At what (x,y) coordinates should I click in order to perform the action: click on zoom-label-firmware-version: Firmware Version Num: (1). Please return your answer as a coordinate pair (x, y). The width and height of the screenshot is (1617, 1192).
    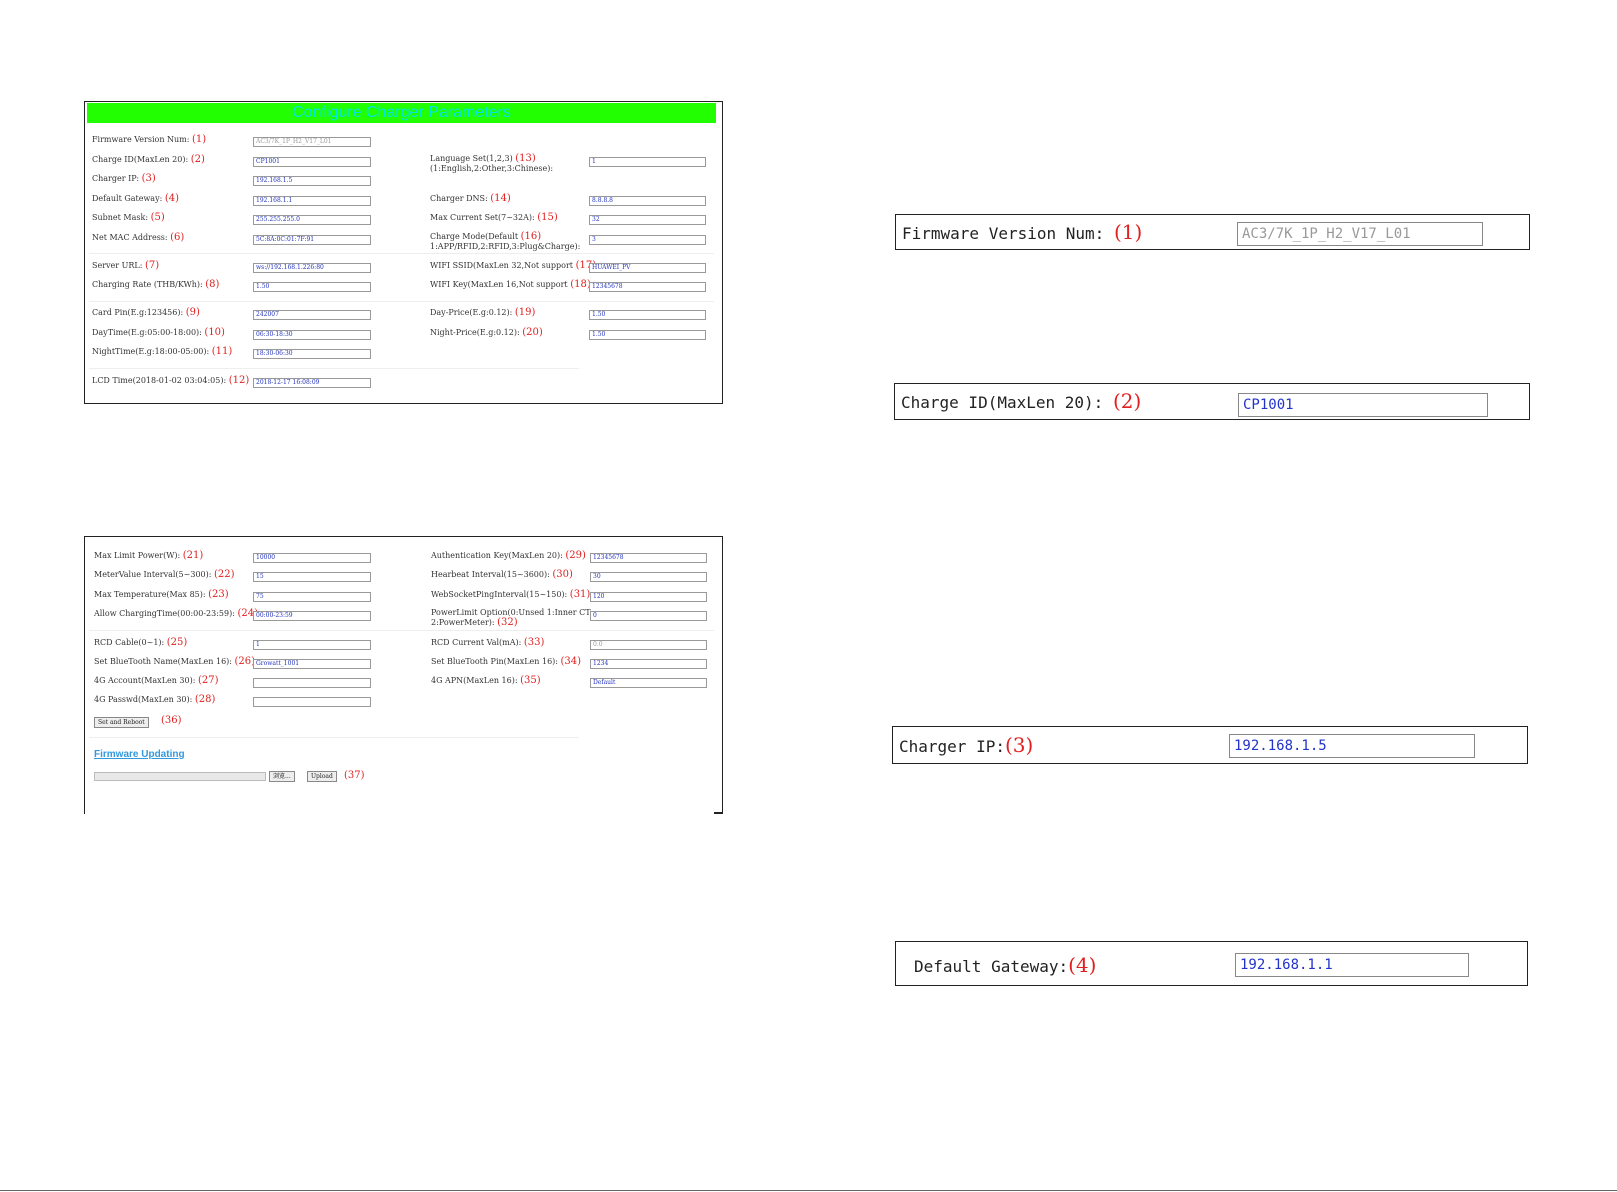
    Looking at the image, I should click on (1022, 232).